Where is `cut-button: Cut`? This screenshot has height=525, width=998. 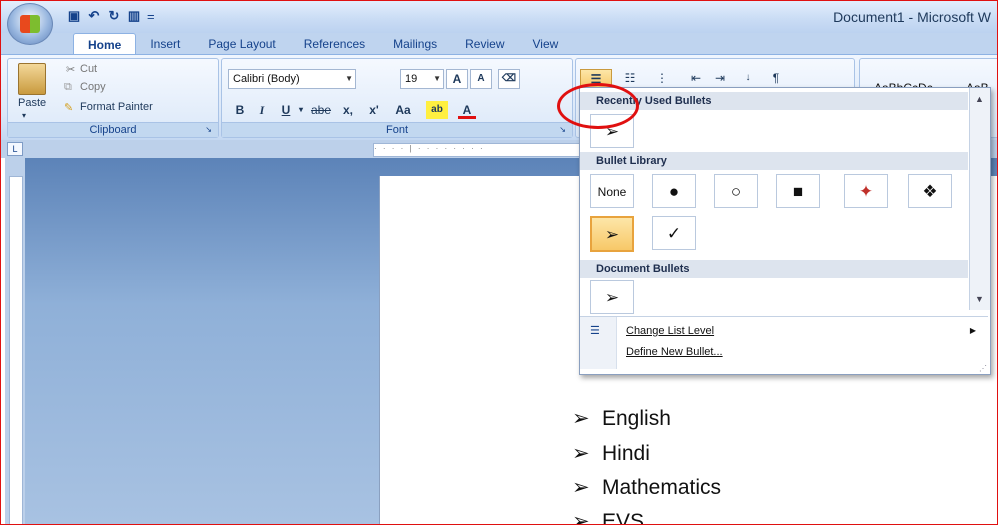 cut-button: Cut is located at coordinates (88, 69).